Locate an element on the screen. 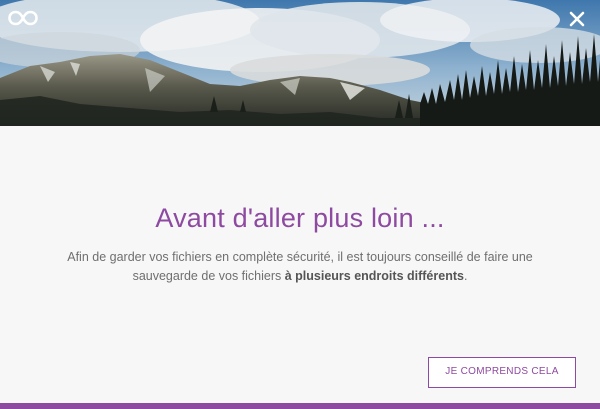  message-emphasis: à plusieurs endroits différents is located at coordinates (374, 276).